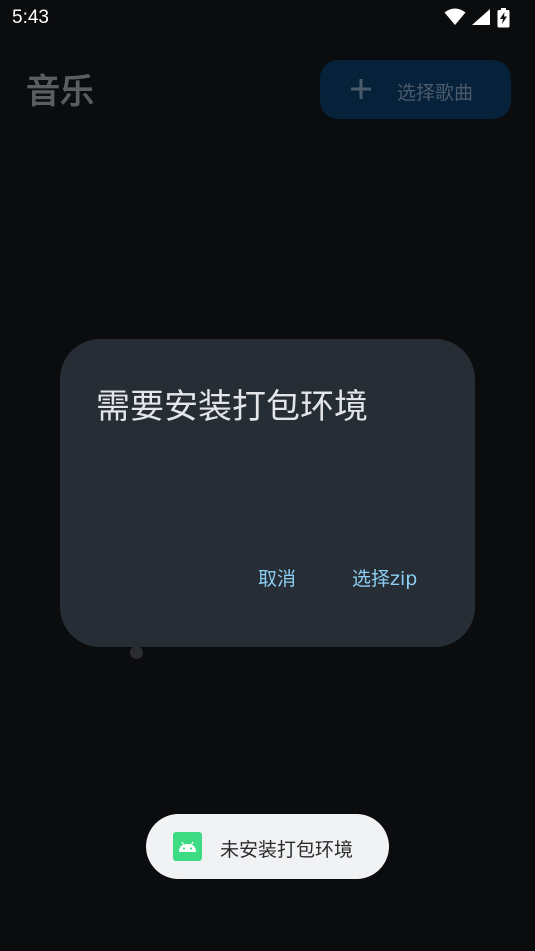 The height and width of the screenshot is (951, 535). I want to click on app-title: 音乐, so click(60, 92).